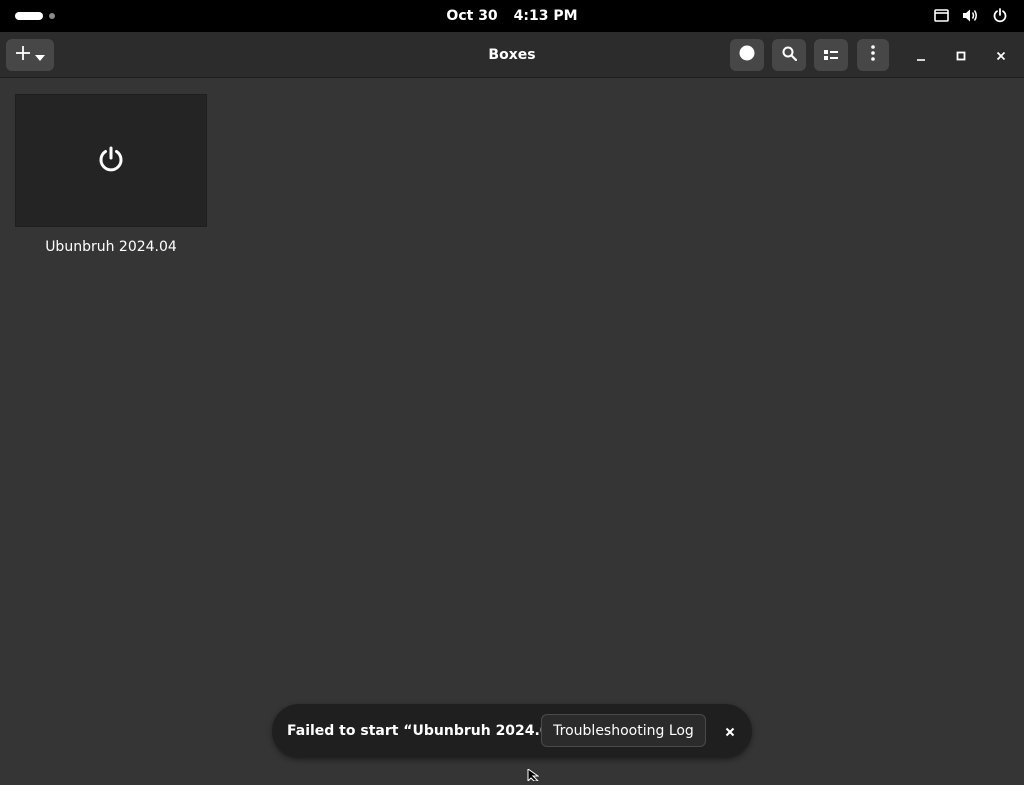 This screenshot has height=785, width=1024. I want to click on maximize-icon, so click(961, 55).